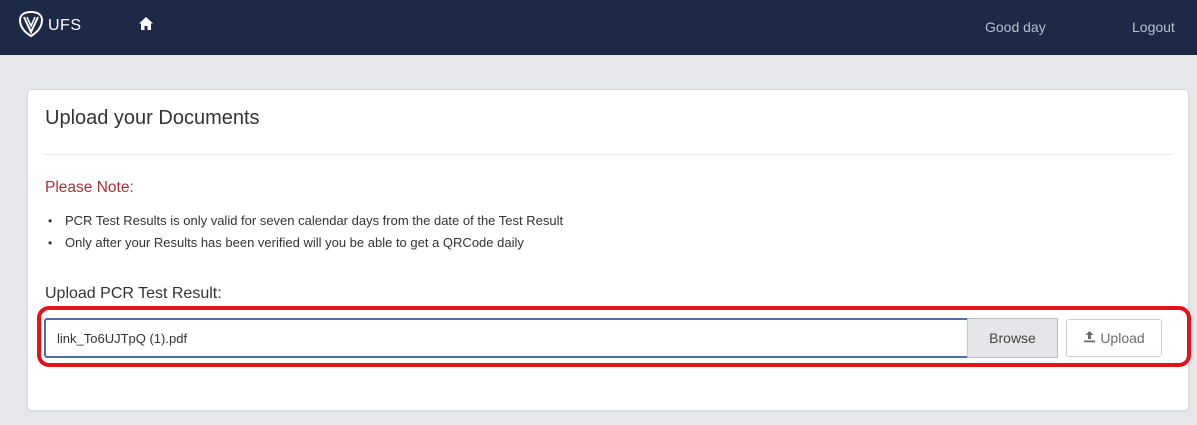 This screenshot has width=1197, height=425. I want to click on panel-divider, so click(608, 154).